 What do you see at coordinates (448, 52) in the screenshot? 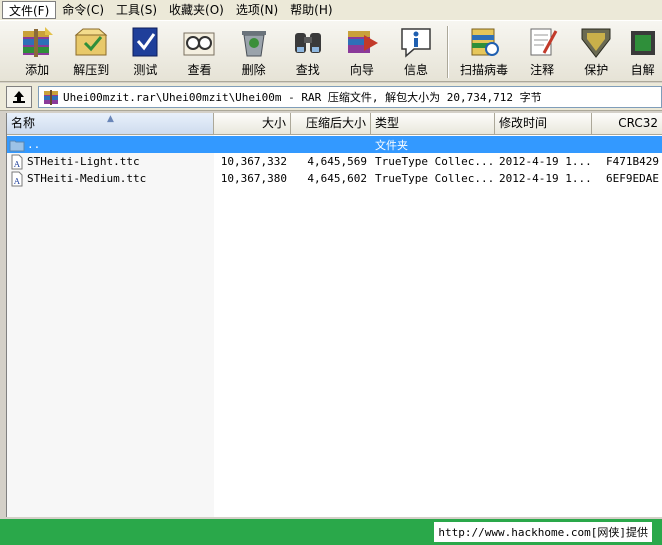
I see `toolbar-separator` at bounding box center [448, 52].